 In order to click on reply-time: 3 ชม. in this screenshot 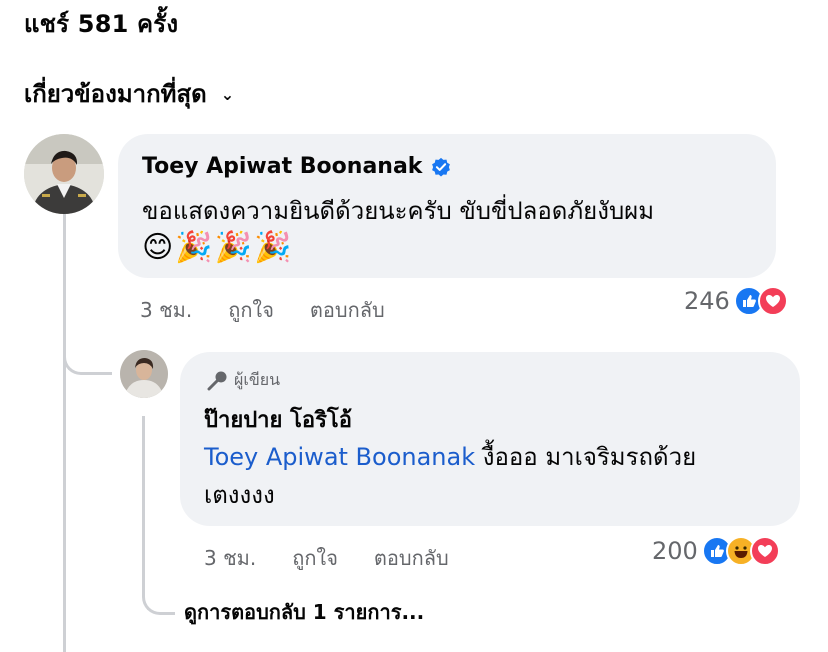, I will do `click(230, 558)`.